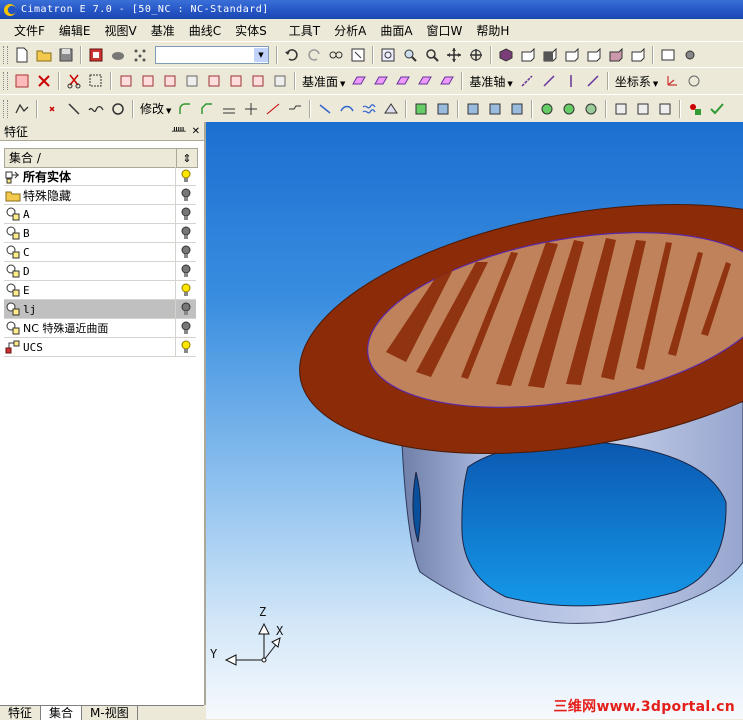 The height and width of the screenshot is (720, 743). What do you see at coordinates (22, 81) in the screenshot?
I see `select-filter-button` at bounding box center [22, 81].